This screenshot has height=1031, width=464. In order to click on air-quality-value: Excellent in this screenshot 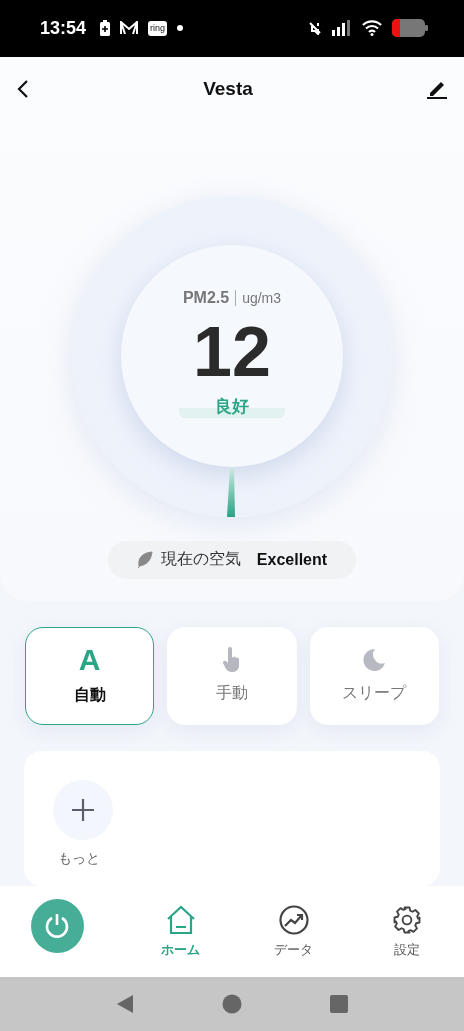, I will do `click(292, 559)`.